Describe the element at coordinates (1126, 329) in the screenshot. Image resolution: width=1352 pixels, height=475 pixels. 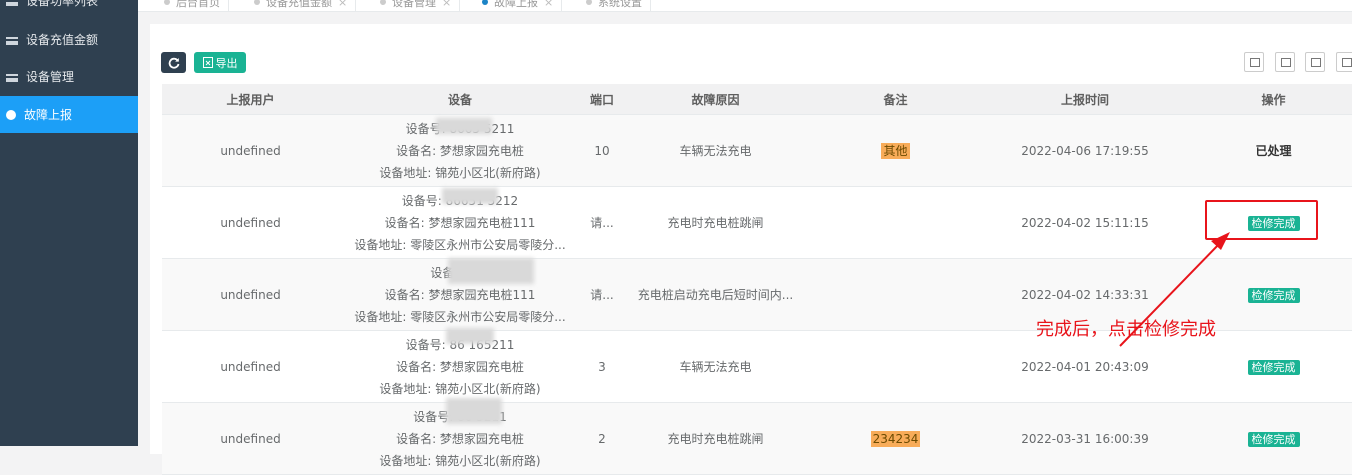
I see `annotation-text: 完成后，点击检修完成` at that location.